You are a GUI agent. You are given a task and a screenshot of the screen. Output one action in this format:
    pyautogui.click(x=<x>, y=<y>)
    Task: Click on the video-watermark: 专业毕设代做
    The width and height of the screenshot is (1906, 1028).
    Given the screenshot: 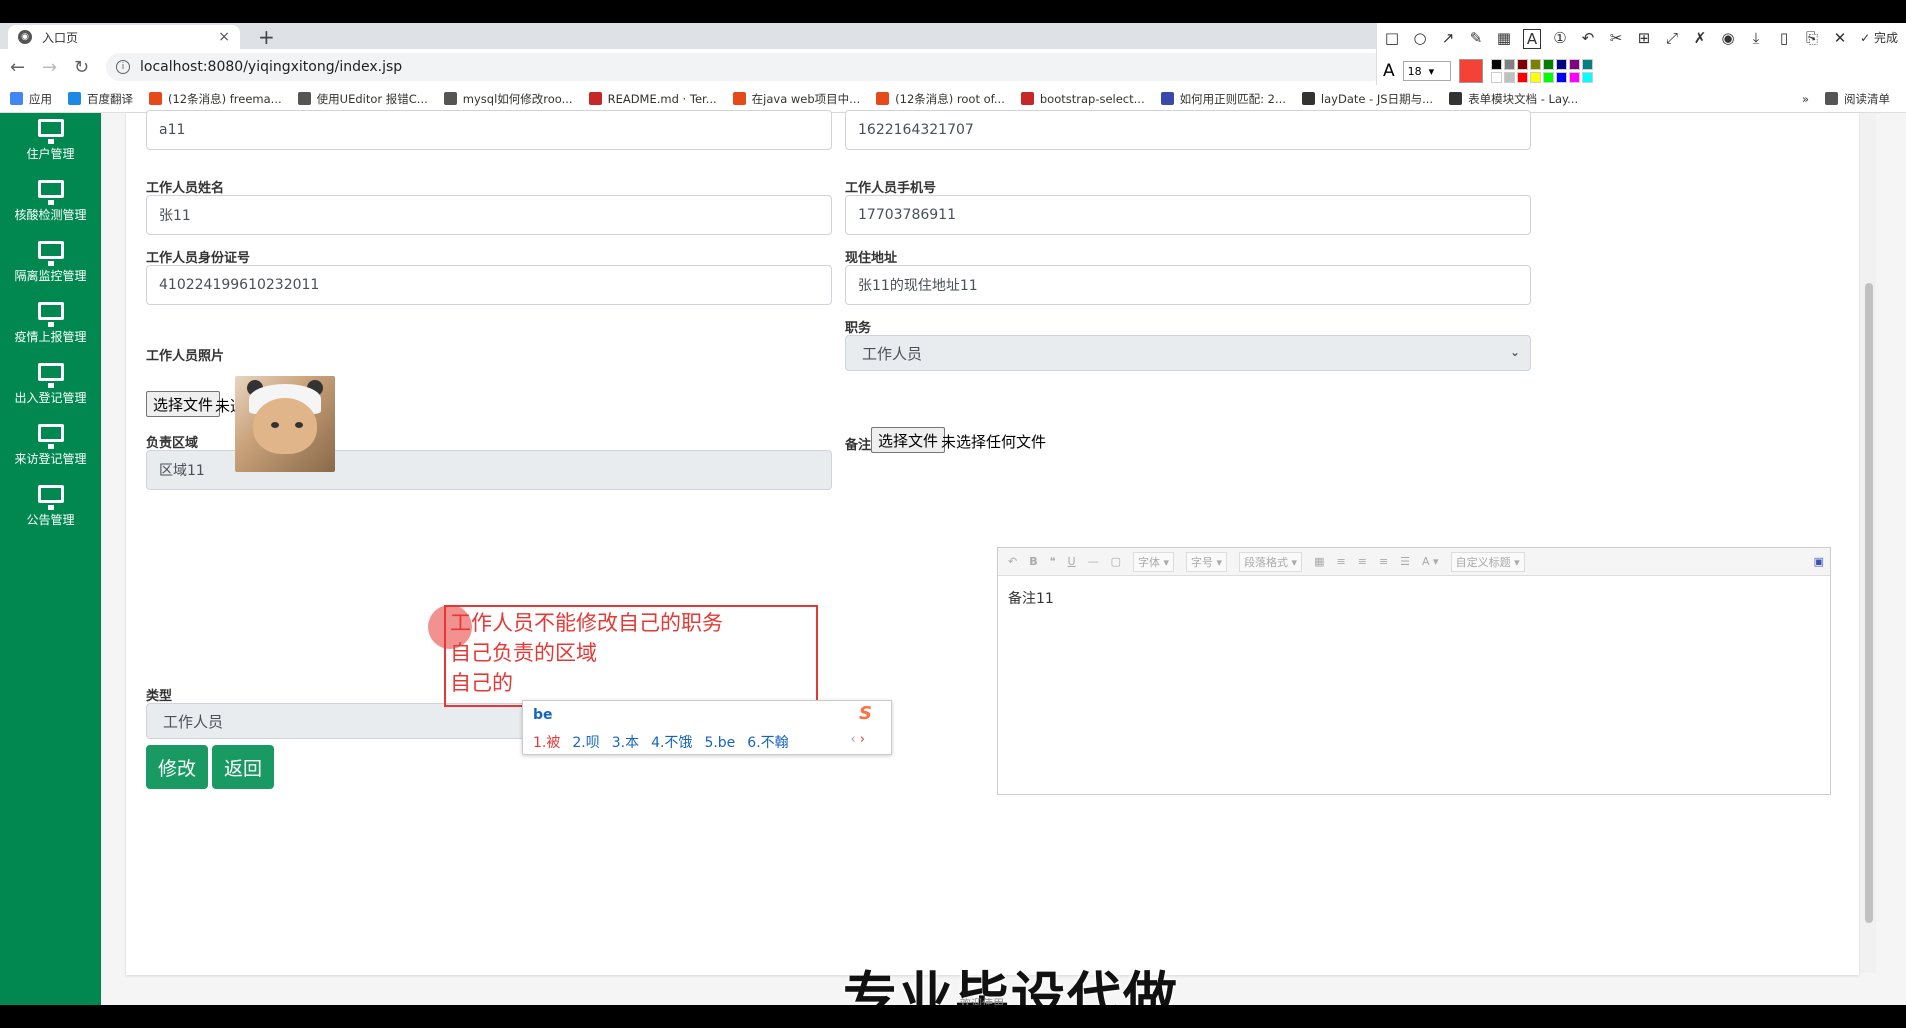 What is the action you would take?
    pyautogui.click(x=1011, y=985)
    